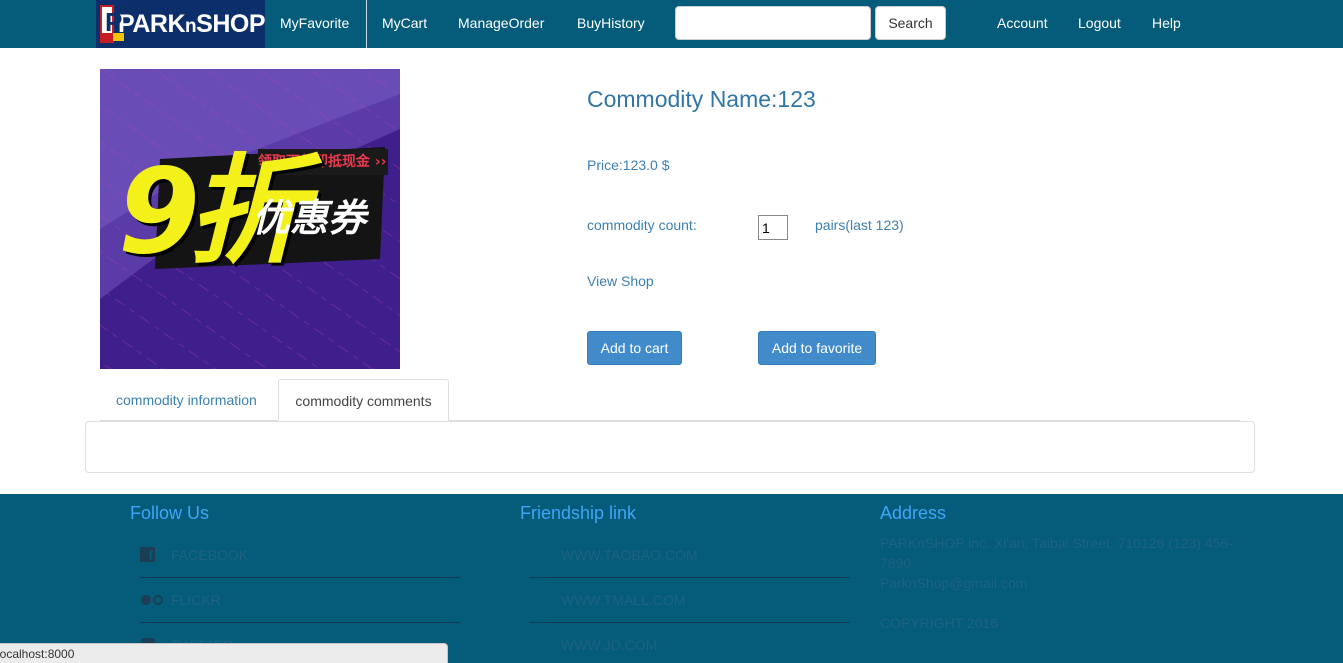  Describe the element at coordinates (404, 24) in the screenshot. I see `nav-mycart: MyCart` at that location.